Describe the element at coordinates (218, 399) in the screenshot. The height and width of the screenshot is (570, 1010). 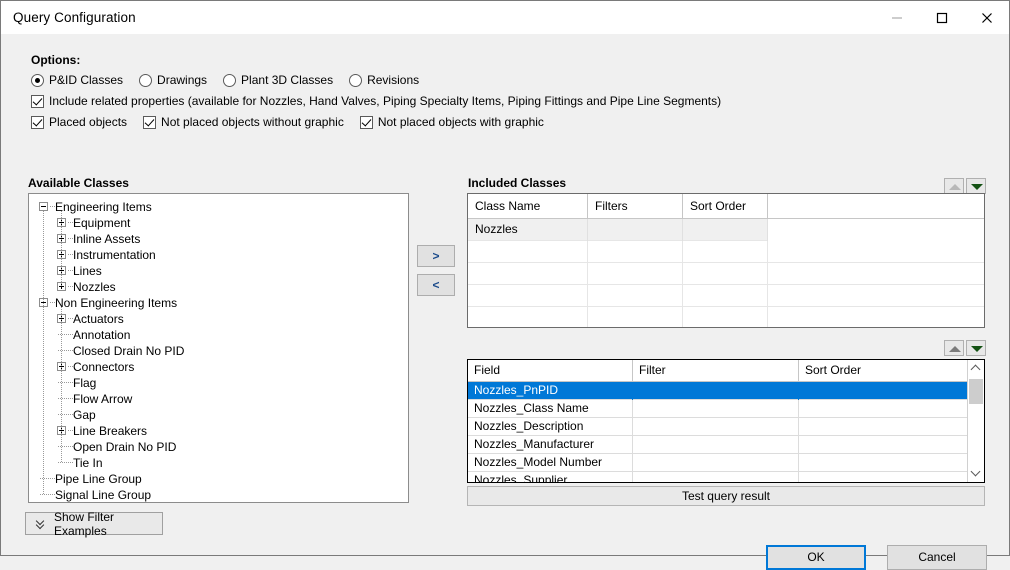
I see `tree-item-flow-arrow: Flow Arrow` at that location.